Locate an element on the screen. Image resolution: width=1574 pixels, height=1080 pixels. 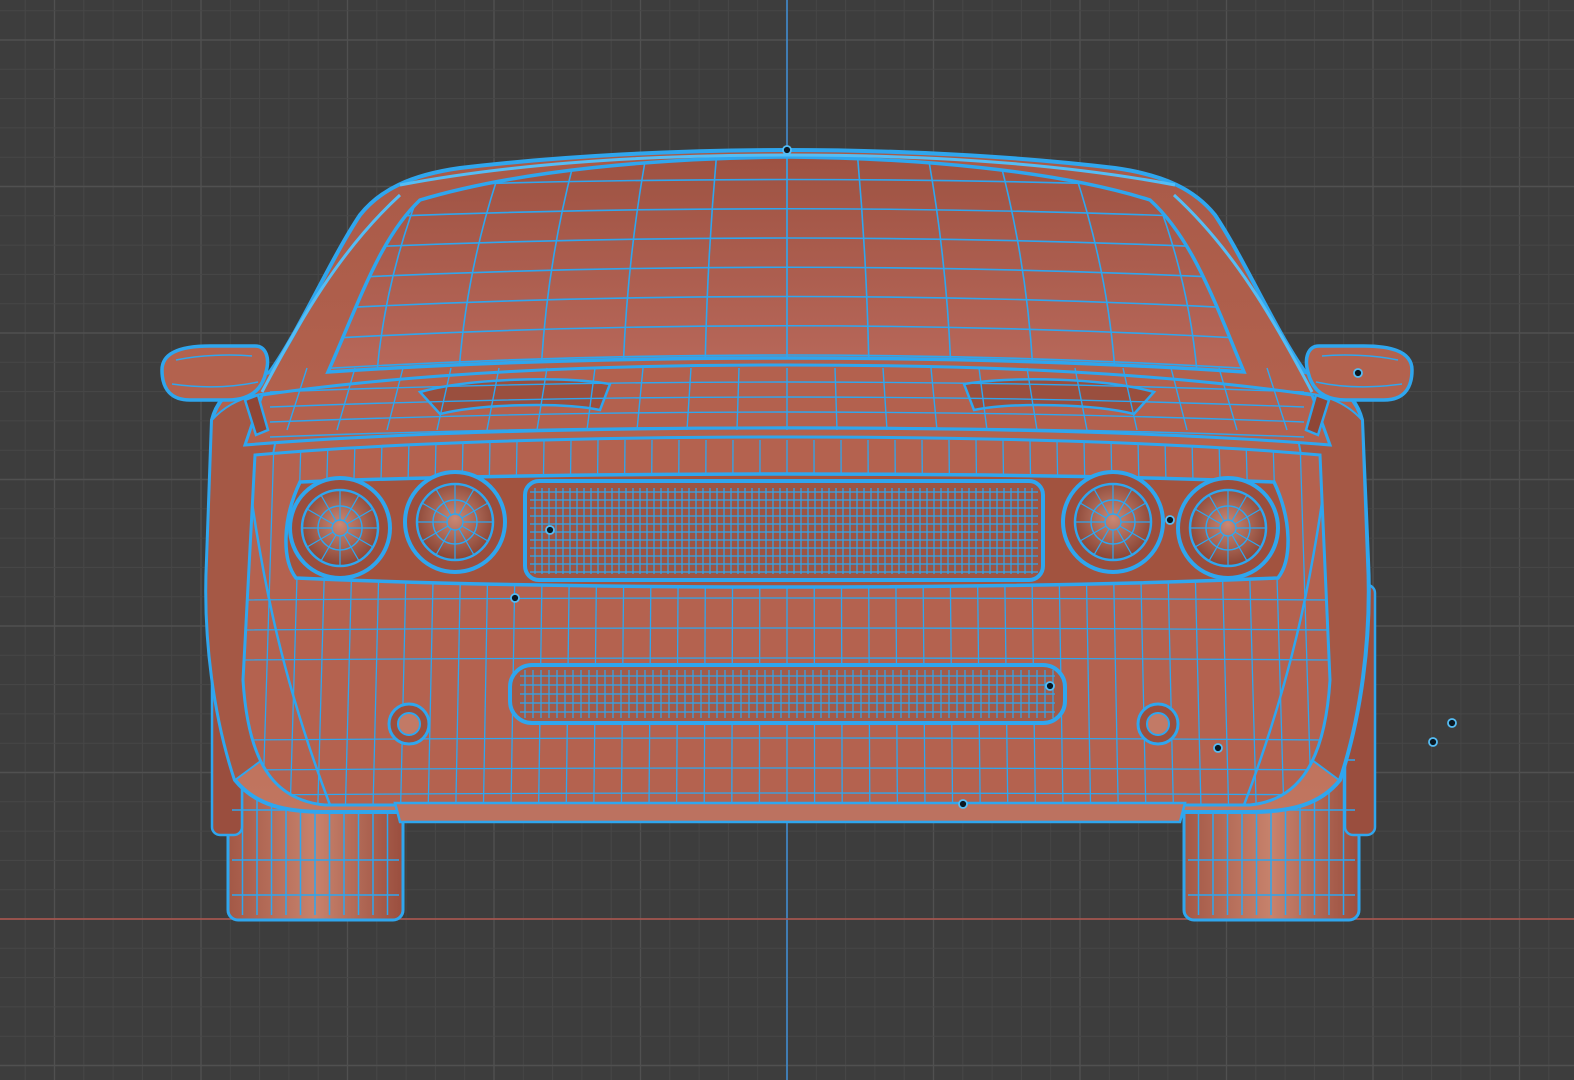
left-outer-headlight is located at coordinates (340, 528).